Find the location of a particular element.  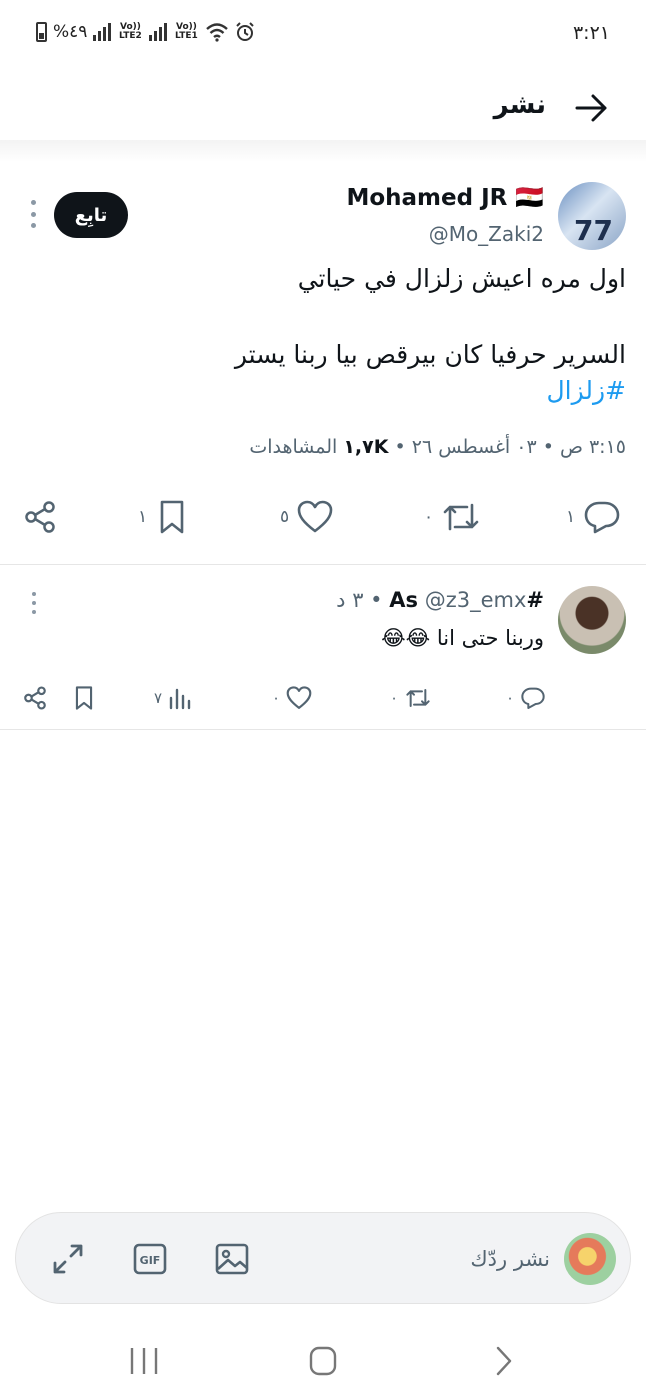

reply-views-count: ٧ is located at coordinates (158, 698).